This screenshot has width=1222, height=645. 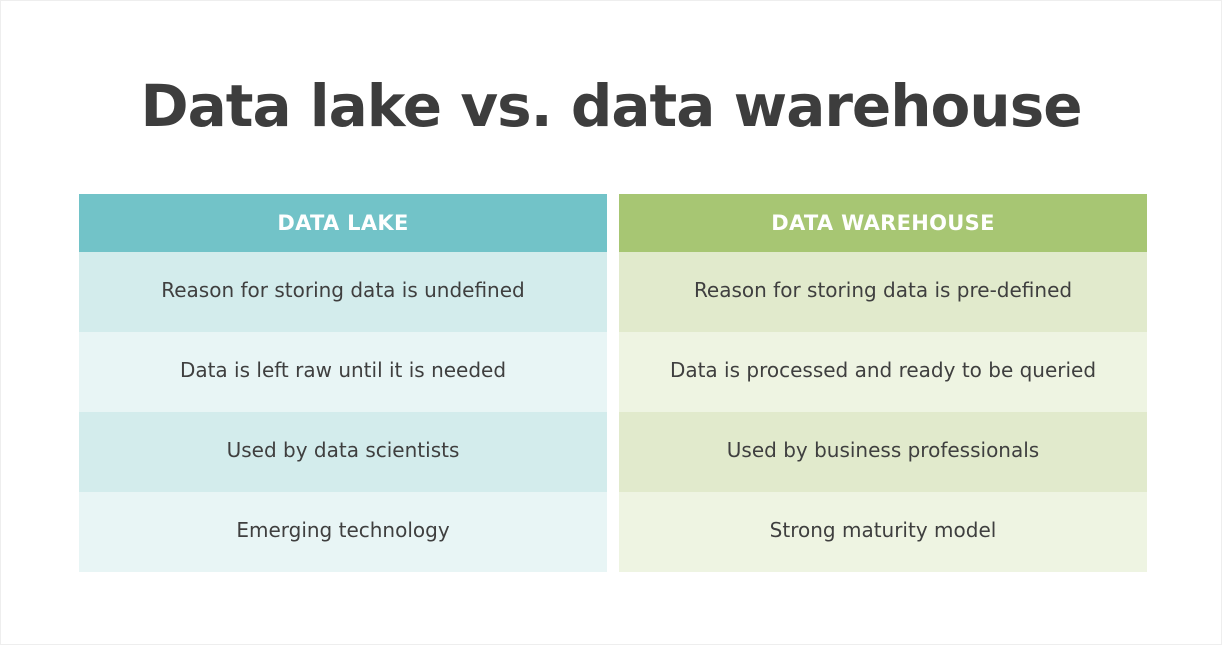 What do you see at coordinates (883, 532) in the screenshot?
I see `data-warehouse-row-4: Strong maturity model` at bounding box center [883, 532].